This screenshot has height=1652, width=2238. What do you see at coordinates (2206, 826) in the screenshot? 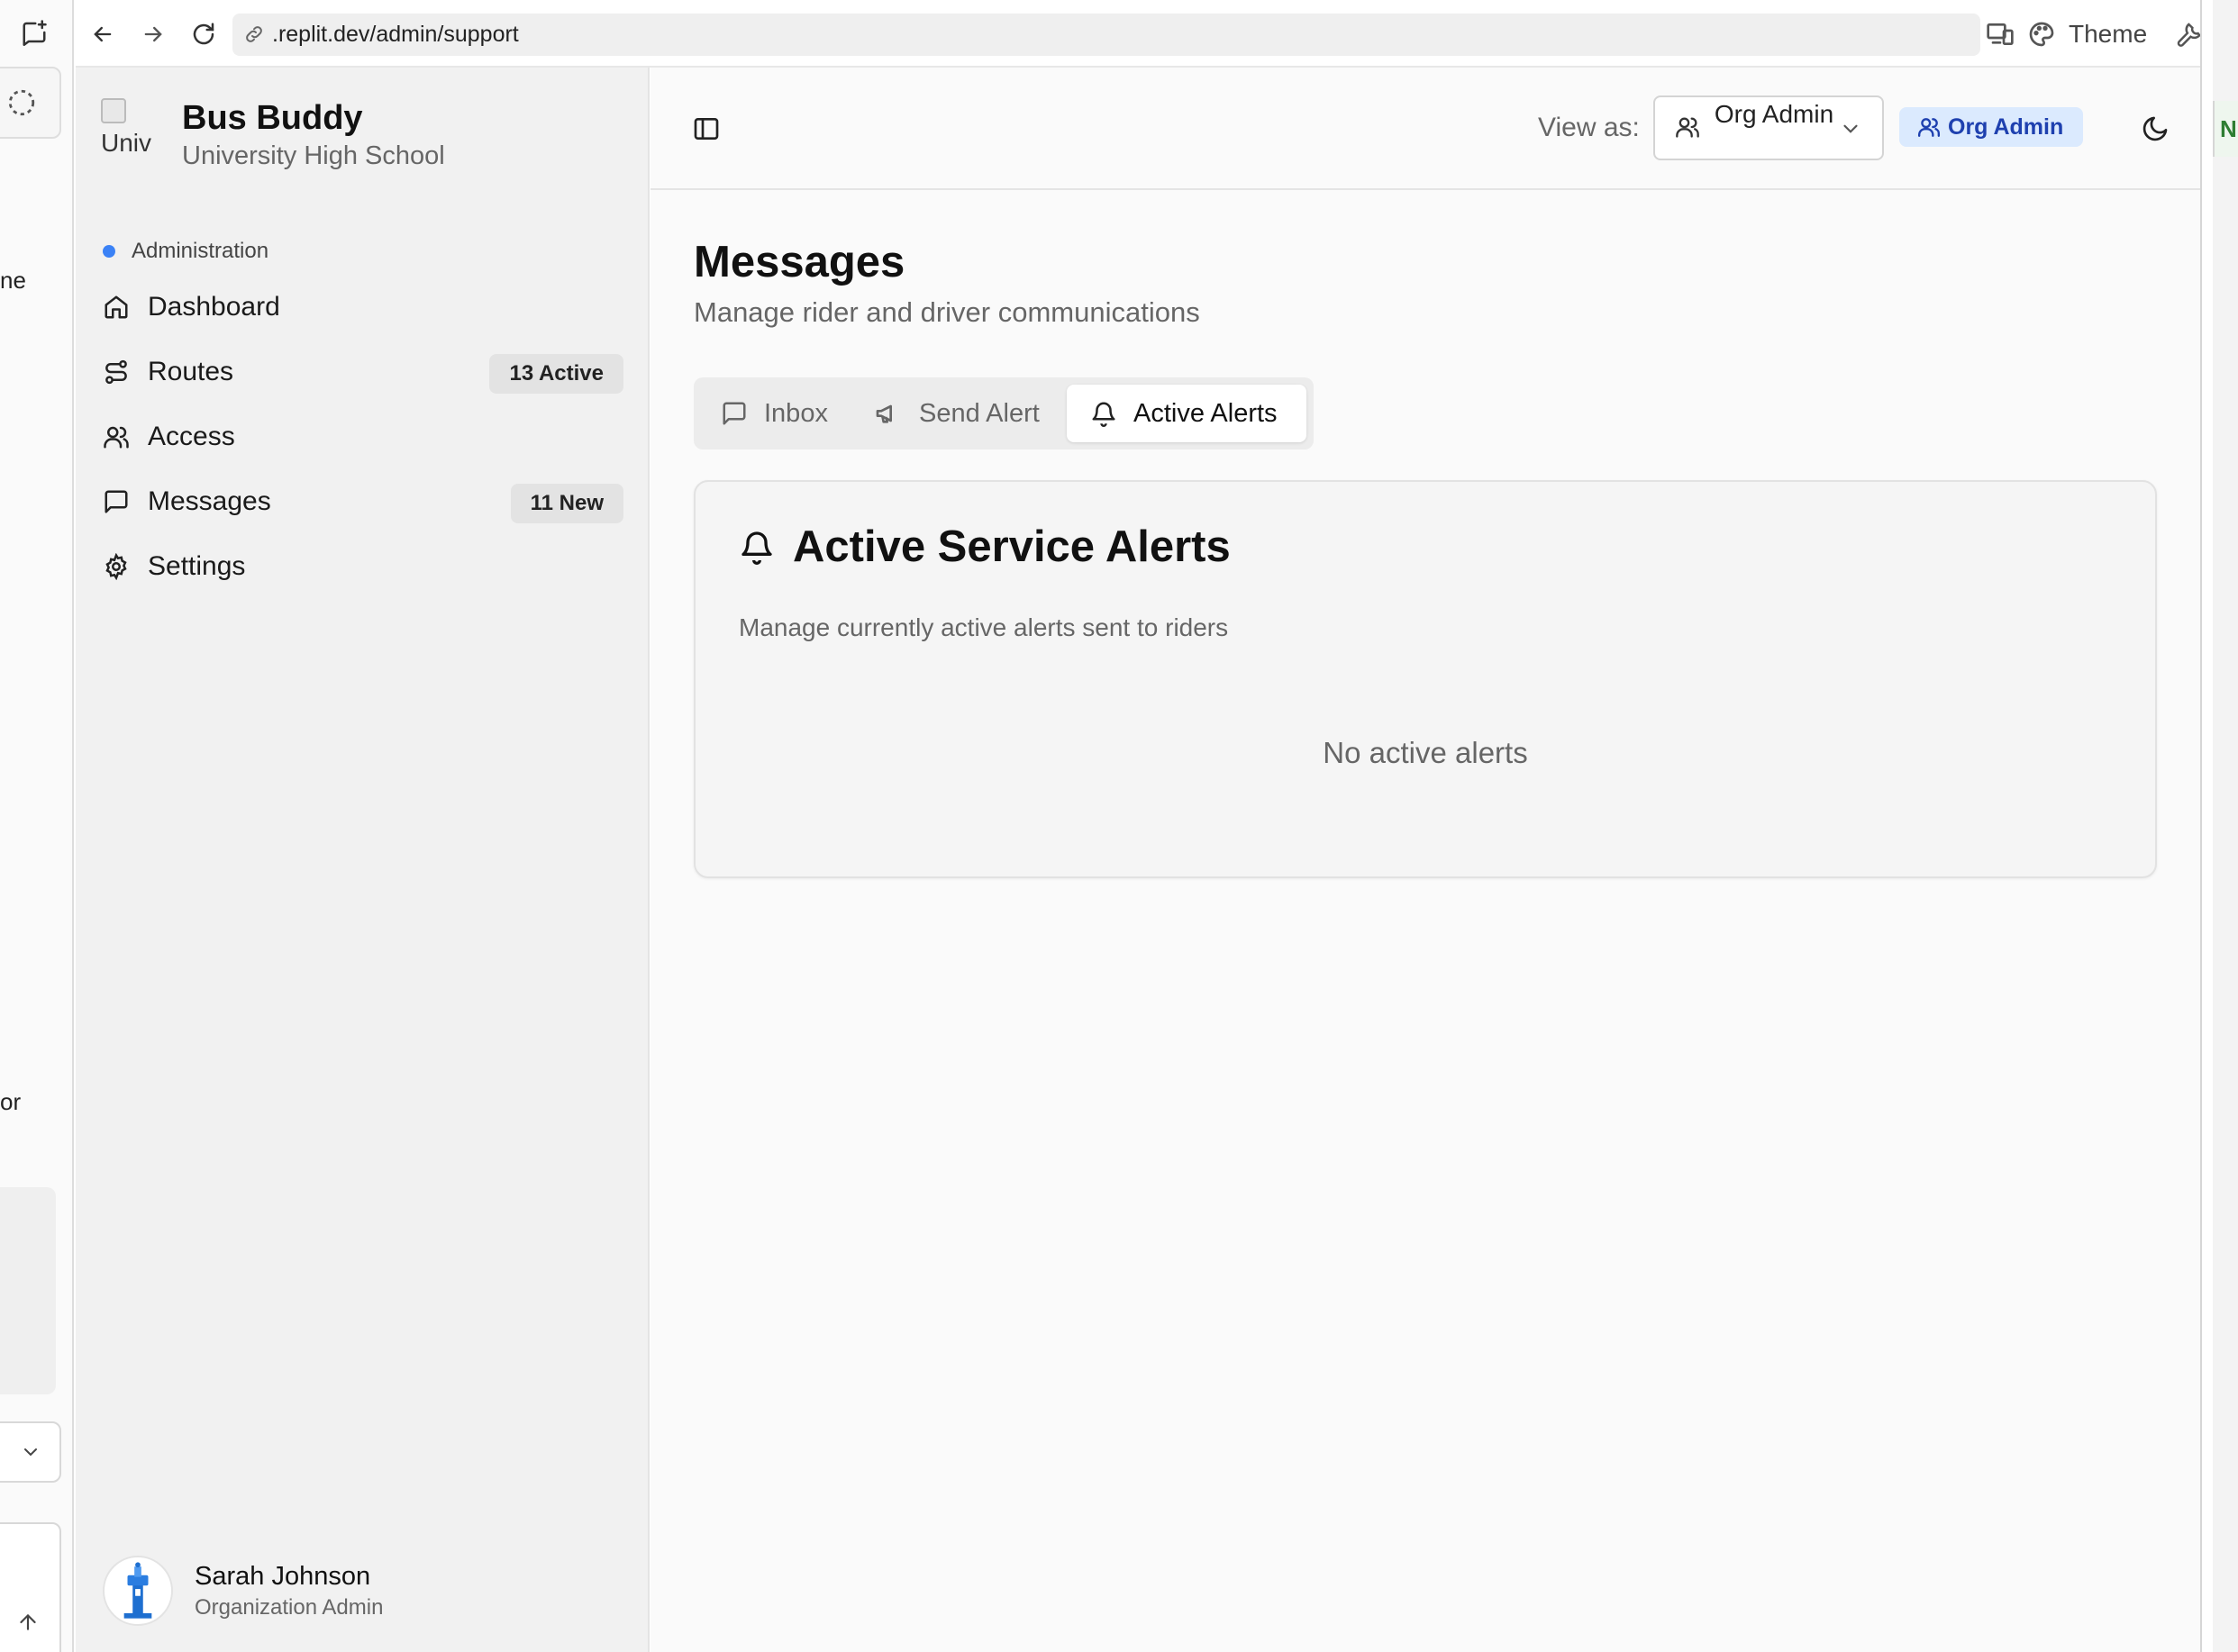
I see `window-edge` at bounding box center [2206, 826].